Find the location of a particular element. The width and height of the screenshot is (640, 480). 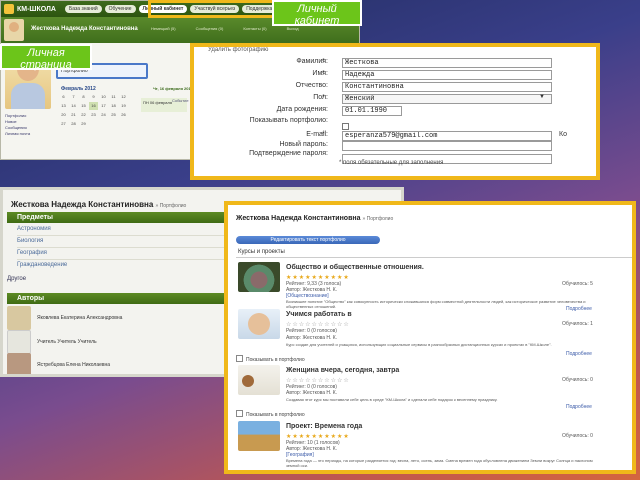

side-links: Портфолио Новое Сообщения Личная почта is located at coordinates (28, 125).